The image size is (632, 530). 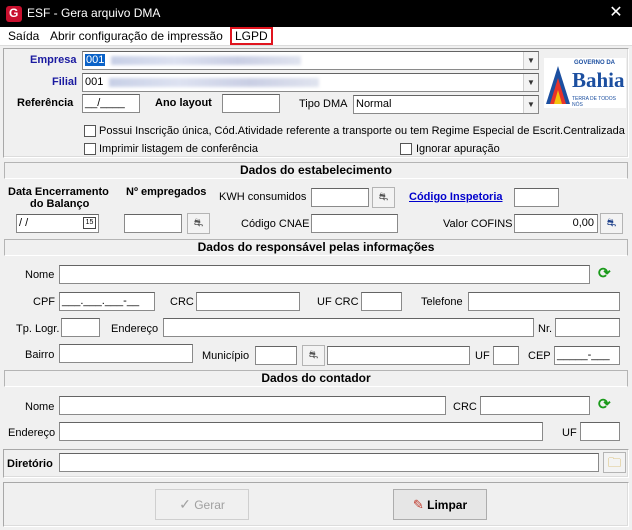 I want to click on estabelecimento-heading: Dados do estabelecimento, so click(x=316, y=170).